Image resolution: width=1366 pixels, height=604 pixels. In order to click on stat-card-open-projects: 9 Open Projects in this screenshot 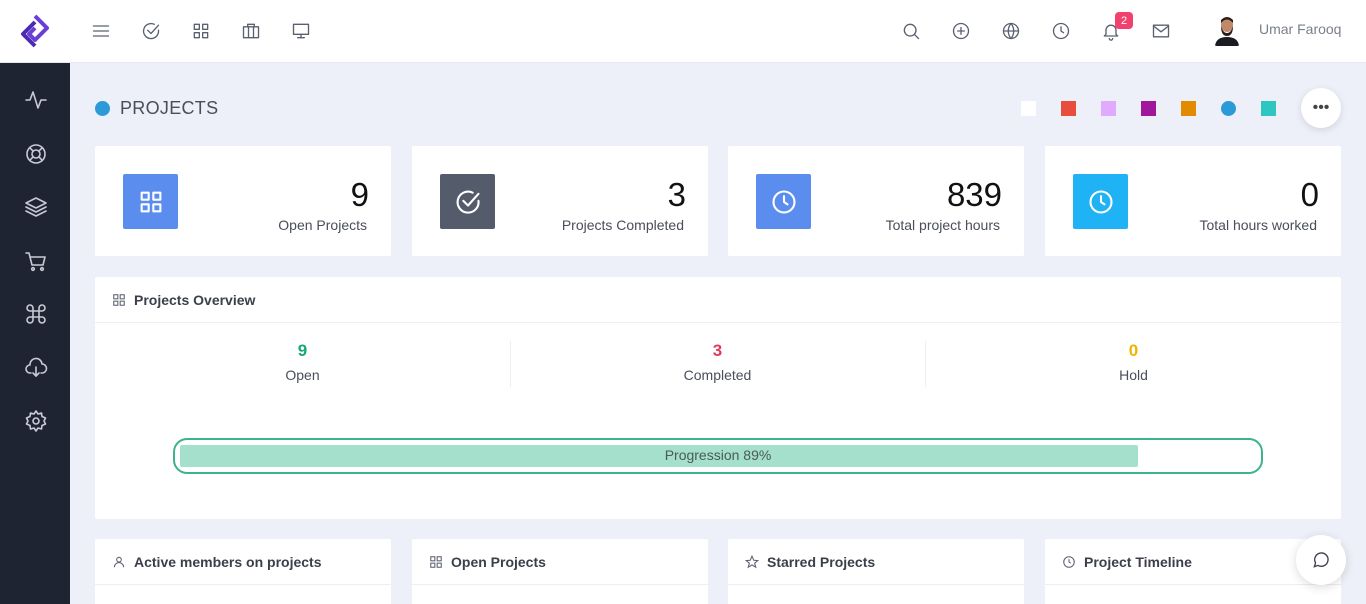, I will do `click(243, 201)`.